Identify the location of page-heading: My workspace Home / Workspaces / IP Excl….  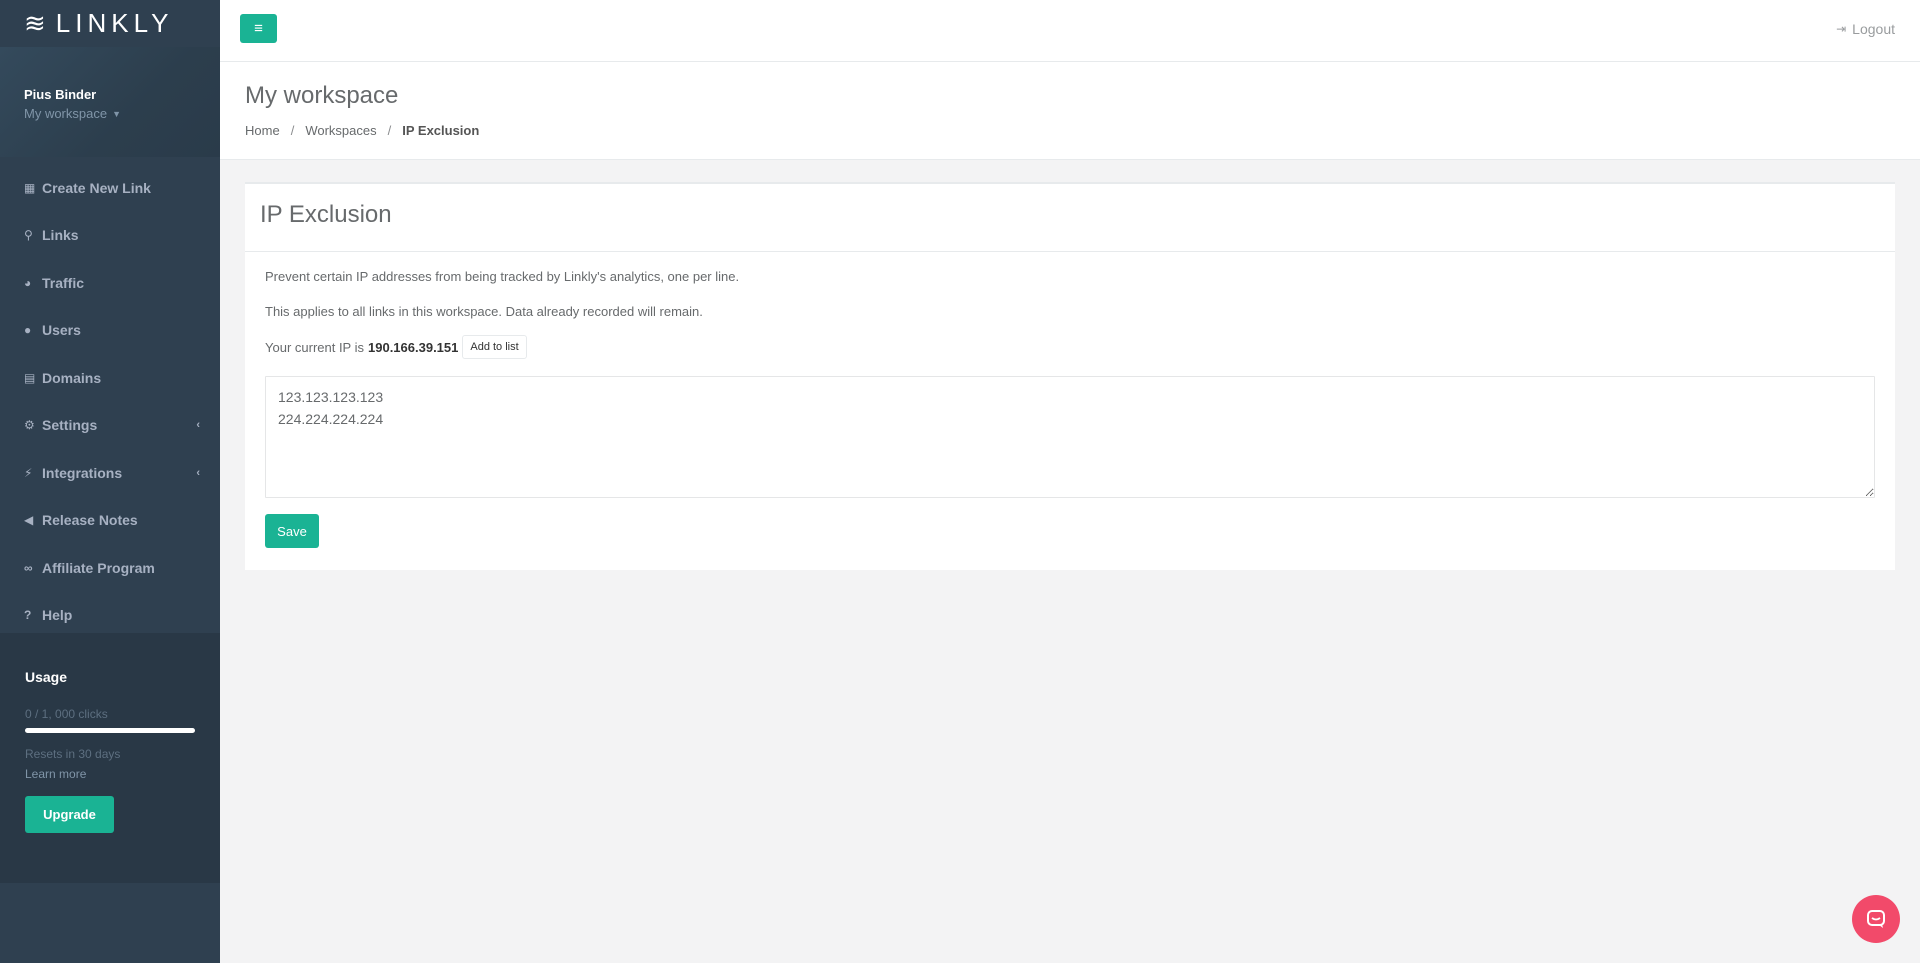
(1070, 111).